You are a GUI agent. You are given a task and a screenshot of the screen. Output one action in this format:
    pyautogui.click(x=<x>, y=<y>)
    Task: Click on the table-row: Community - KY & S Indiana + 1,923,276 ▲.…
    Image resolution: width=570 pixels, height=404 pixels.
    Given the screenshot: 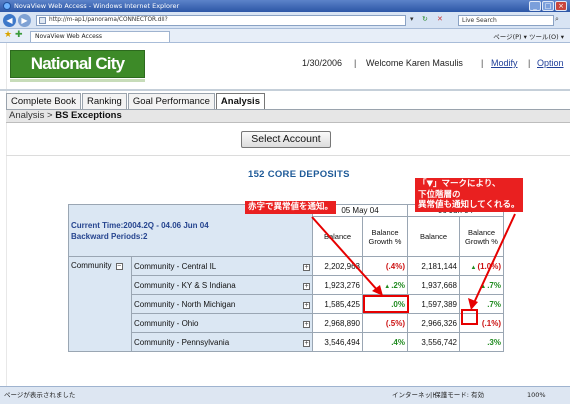 What is the action you would take?
    pyautogui.click(x=286, y=285)
    